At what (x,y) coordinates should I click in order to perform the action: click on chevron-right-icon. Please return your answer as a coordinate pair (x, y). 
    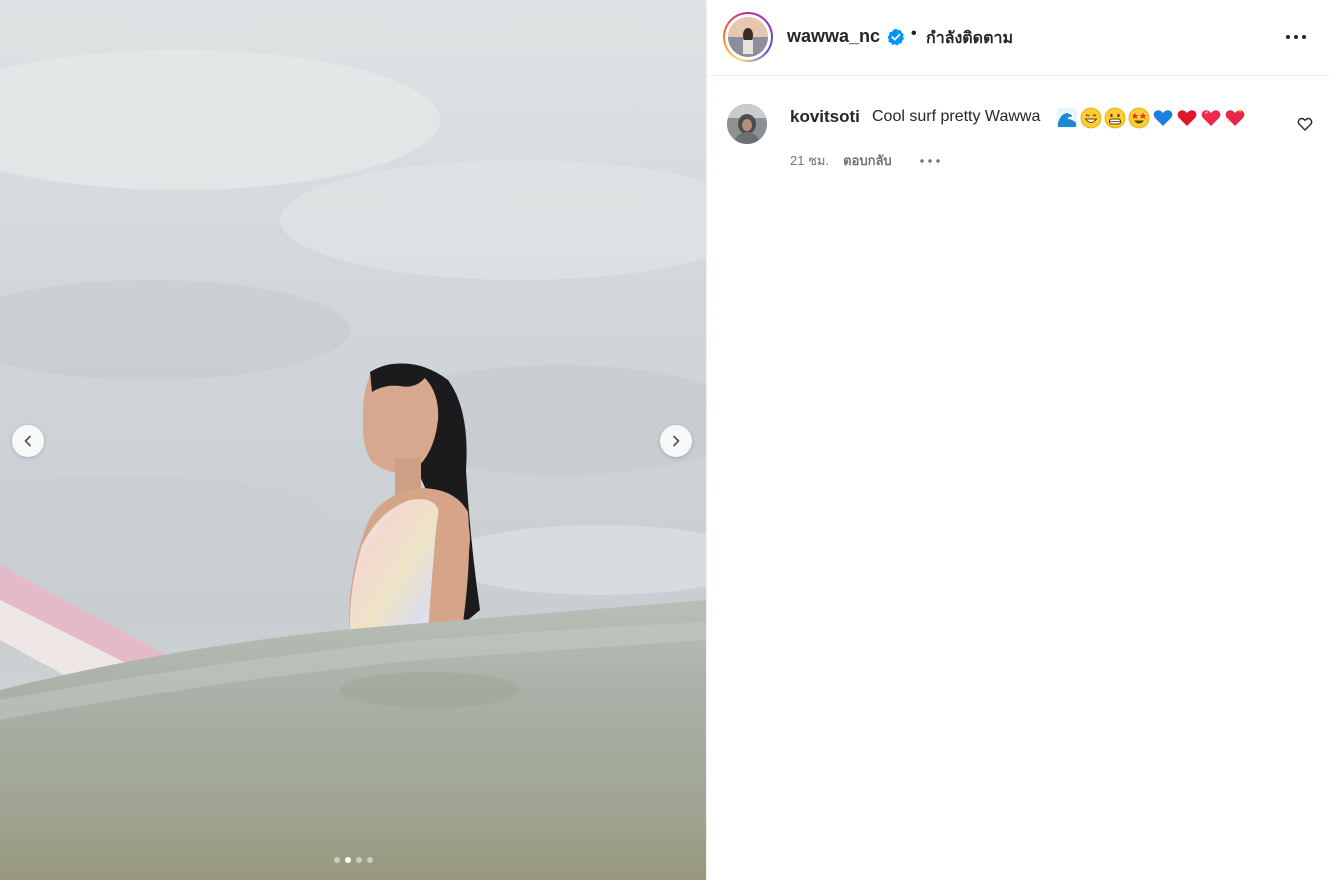
    Looking at the image, I should click on (676, 441).